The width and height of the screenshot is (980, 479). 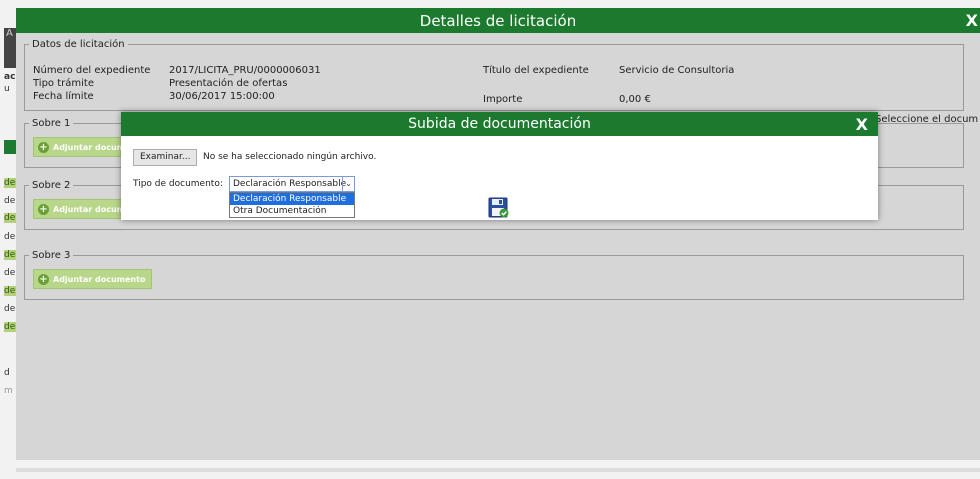 What do you see at coordinates (63, 96) in the screenshot?
I see `fecha-limite-label: Fecha límite` at bounding box center [63, 96].